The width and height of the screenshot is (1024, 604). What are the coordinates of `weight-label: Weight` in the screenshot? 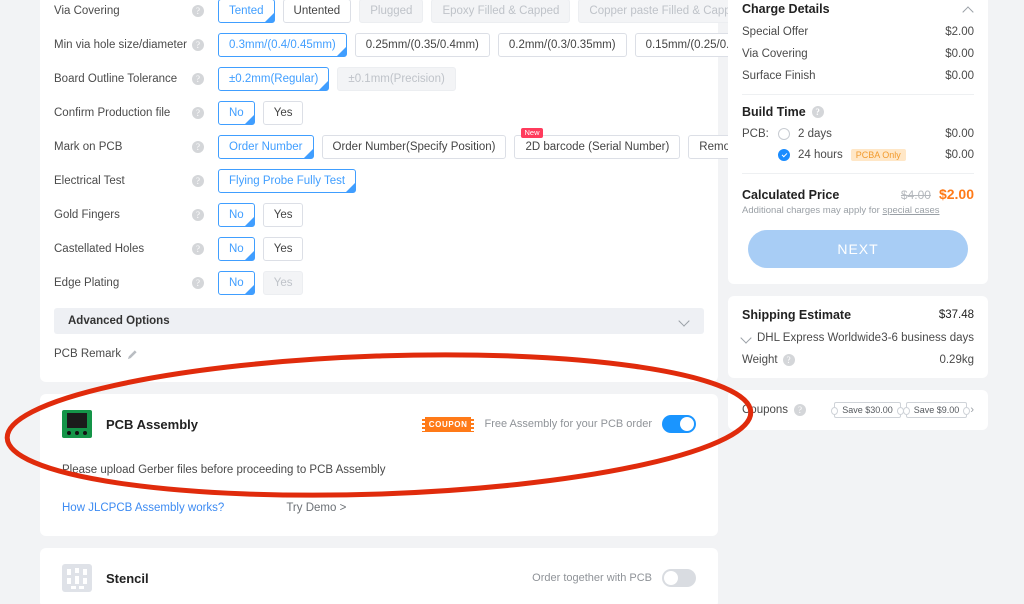 It's located at (760, 360).